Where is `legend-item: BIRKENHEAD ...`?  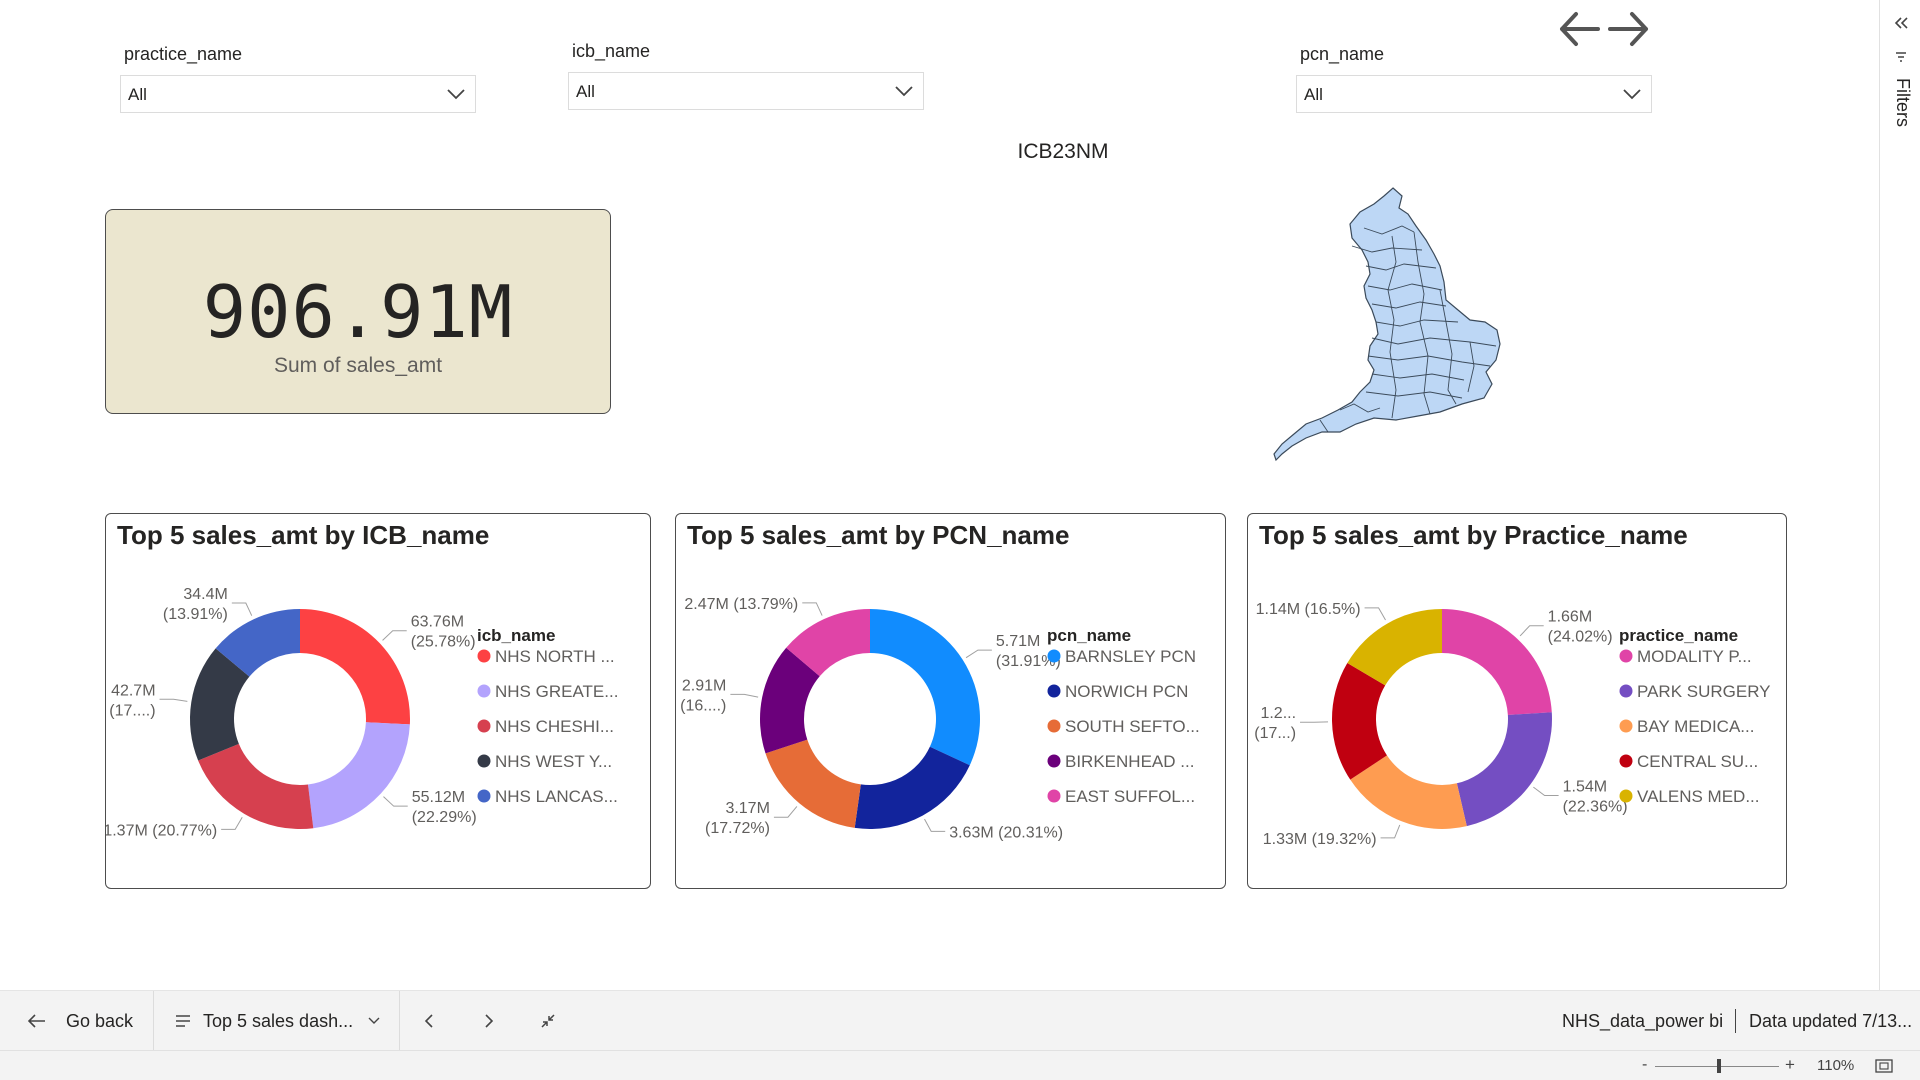 legend-item: BIRKENHEAD ... is located at coordinates (1129, 761).